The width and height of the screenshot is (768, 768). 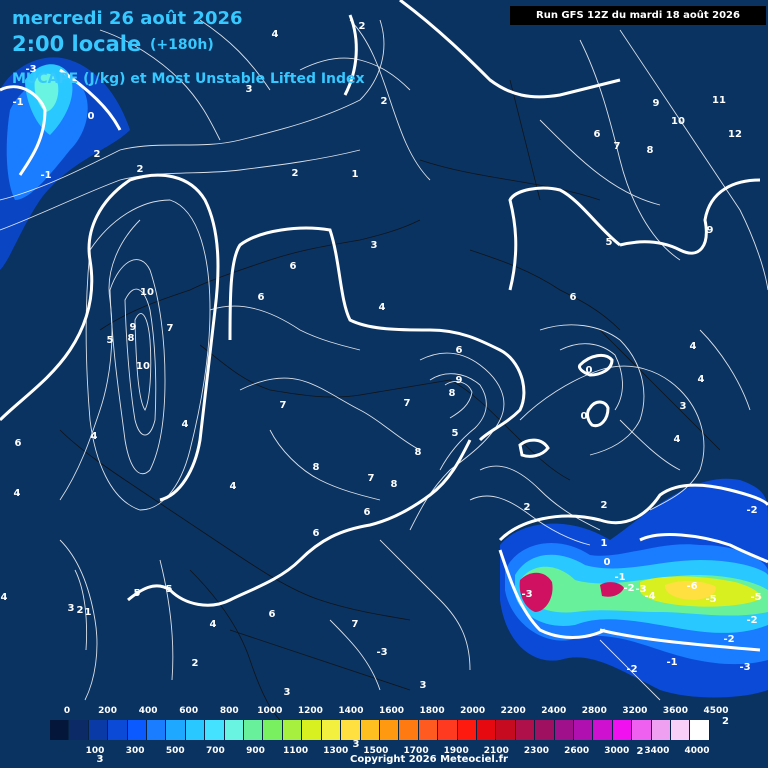 I want to click on legend-tick-top: 2800, so click(x=594, y=711).